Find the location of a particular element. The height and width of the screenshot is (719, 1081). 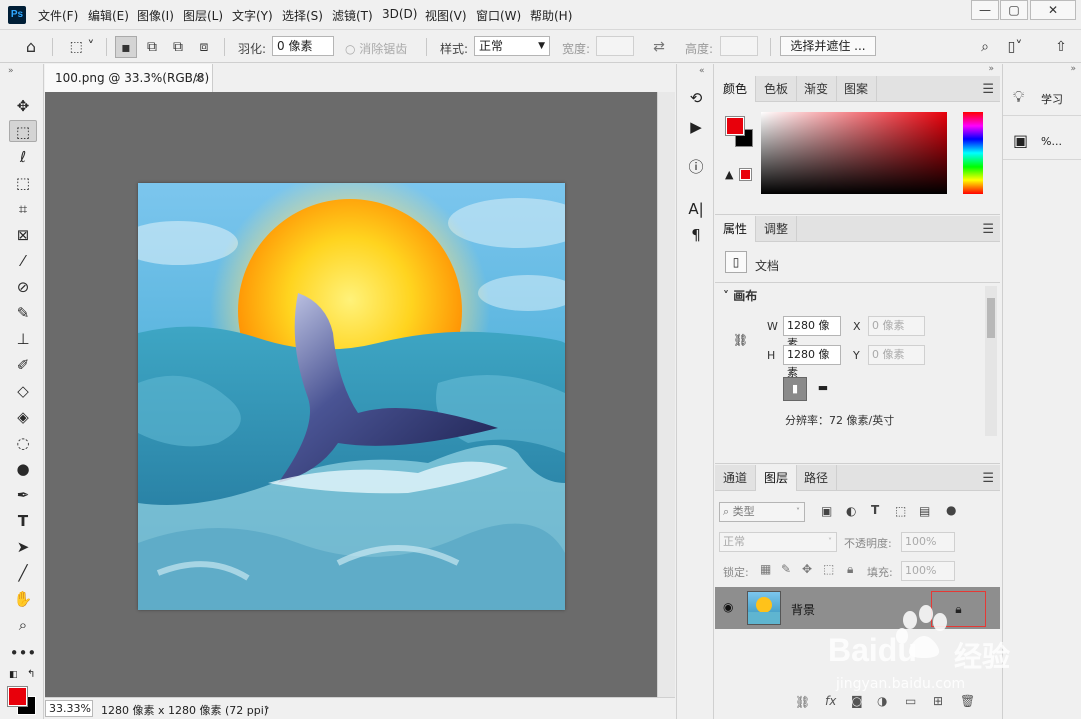

width-input is located at coordinates (615, 46).